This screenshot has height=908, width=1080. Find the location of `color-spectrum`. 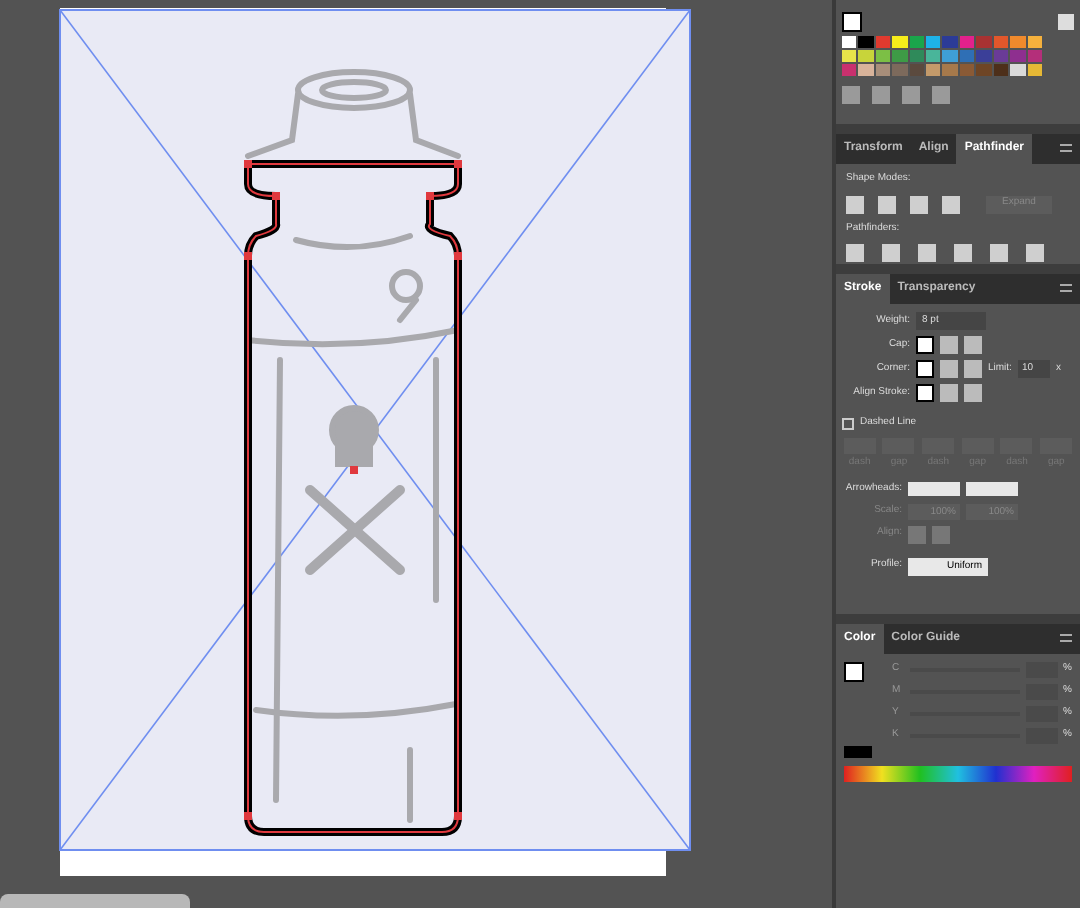

color-spectrum is located at coordinates (958, 774).